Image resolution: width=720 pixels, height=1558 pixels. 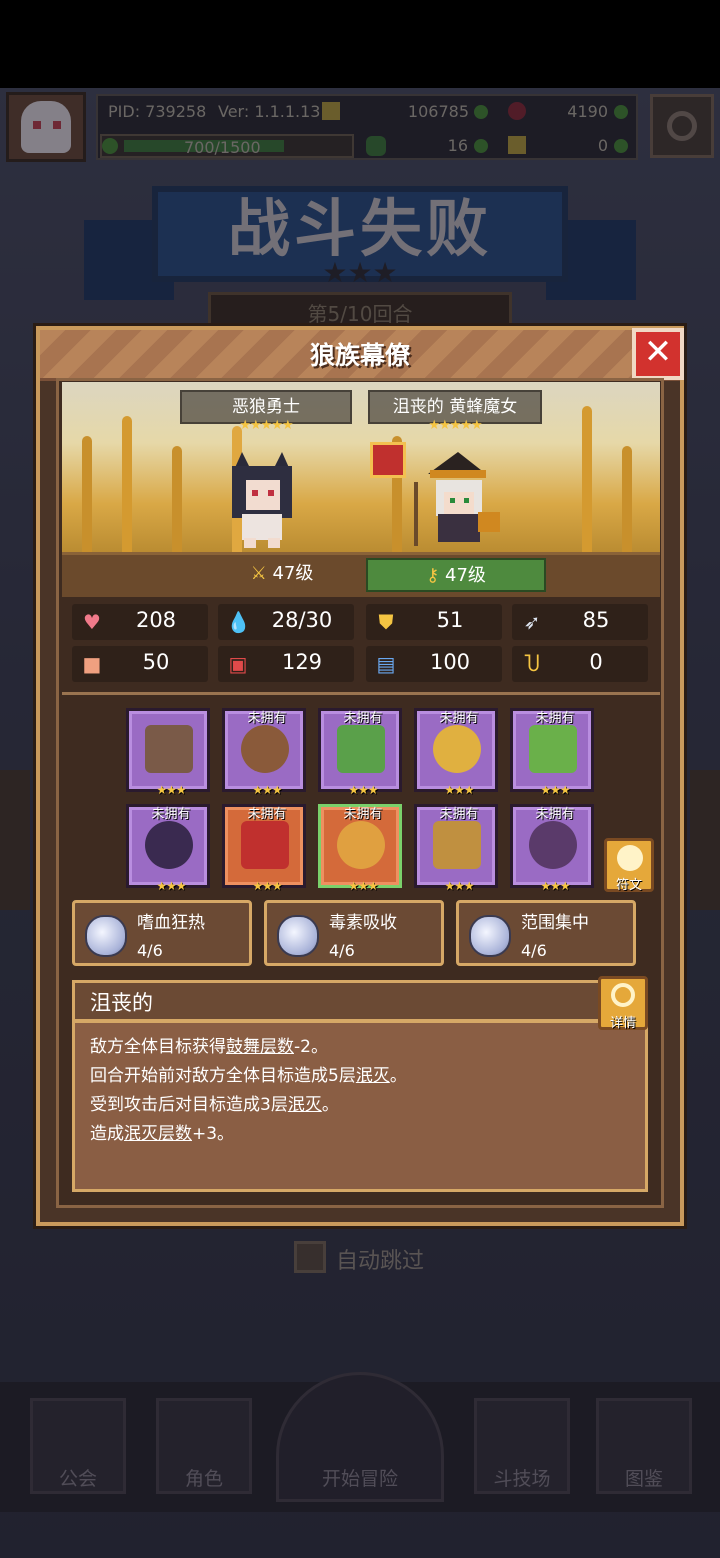 What do you see at coordinates (156, 620) in the screenshot?
I see `stat-value: 208` at bounding box center [156, 620].